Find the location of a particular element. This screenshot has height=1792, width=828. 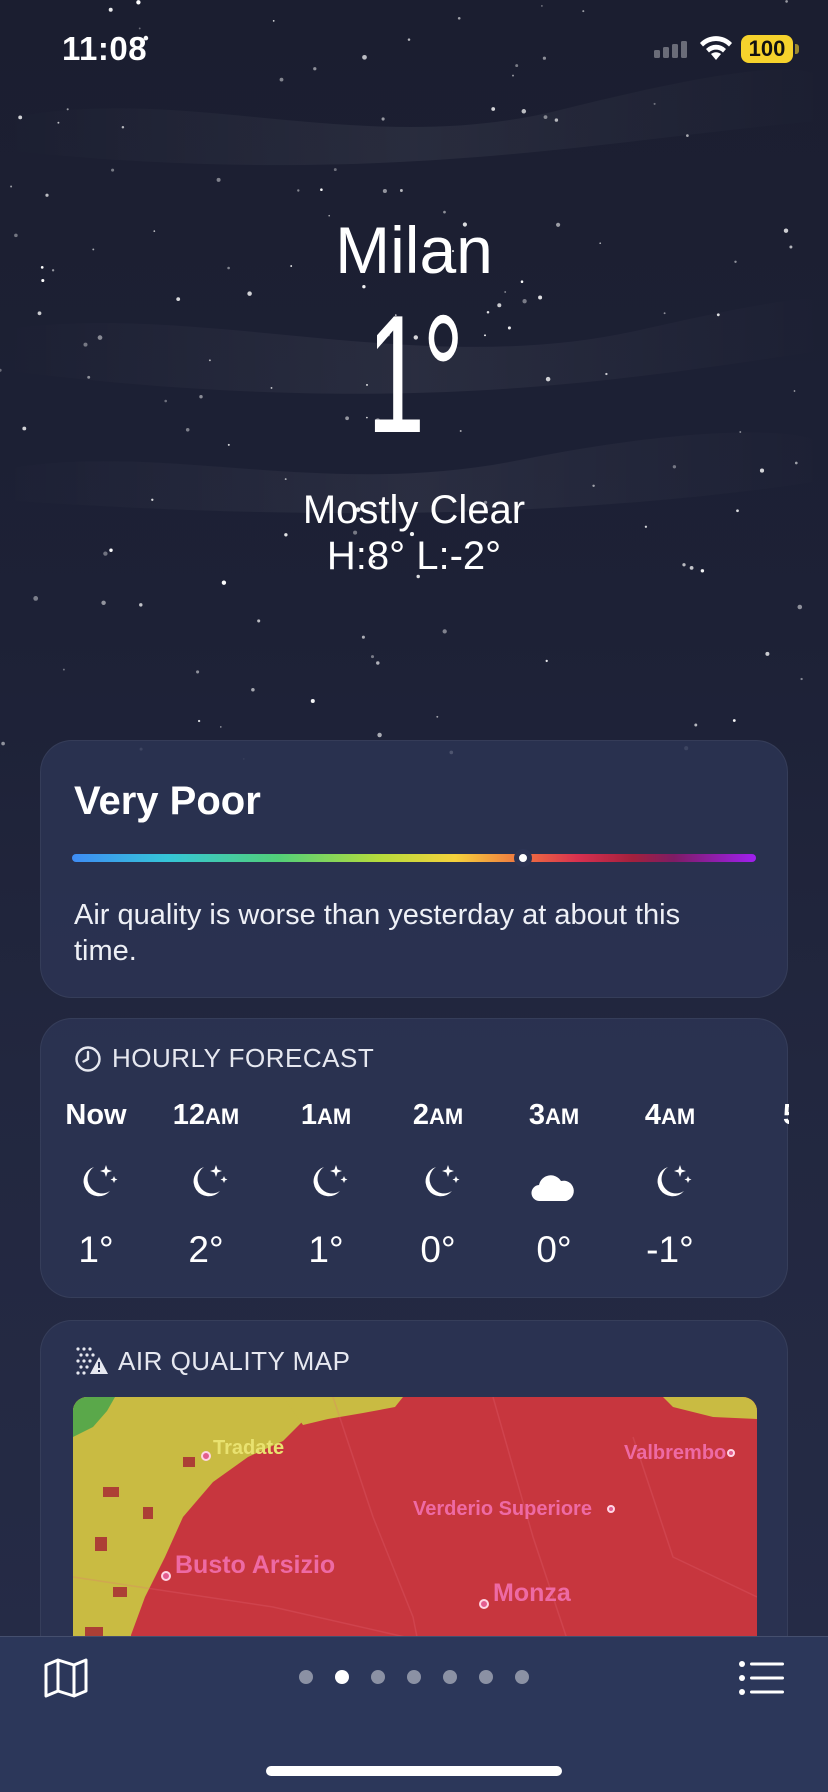

air-quality-map-title: AIR QUALITY MAP is located at coordinates (234, 1360).